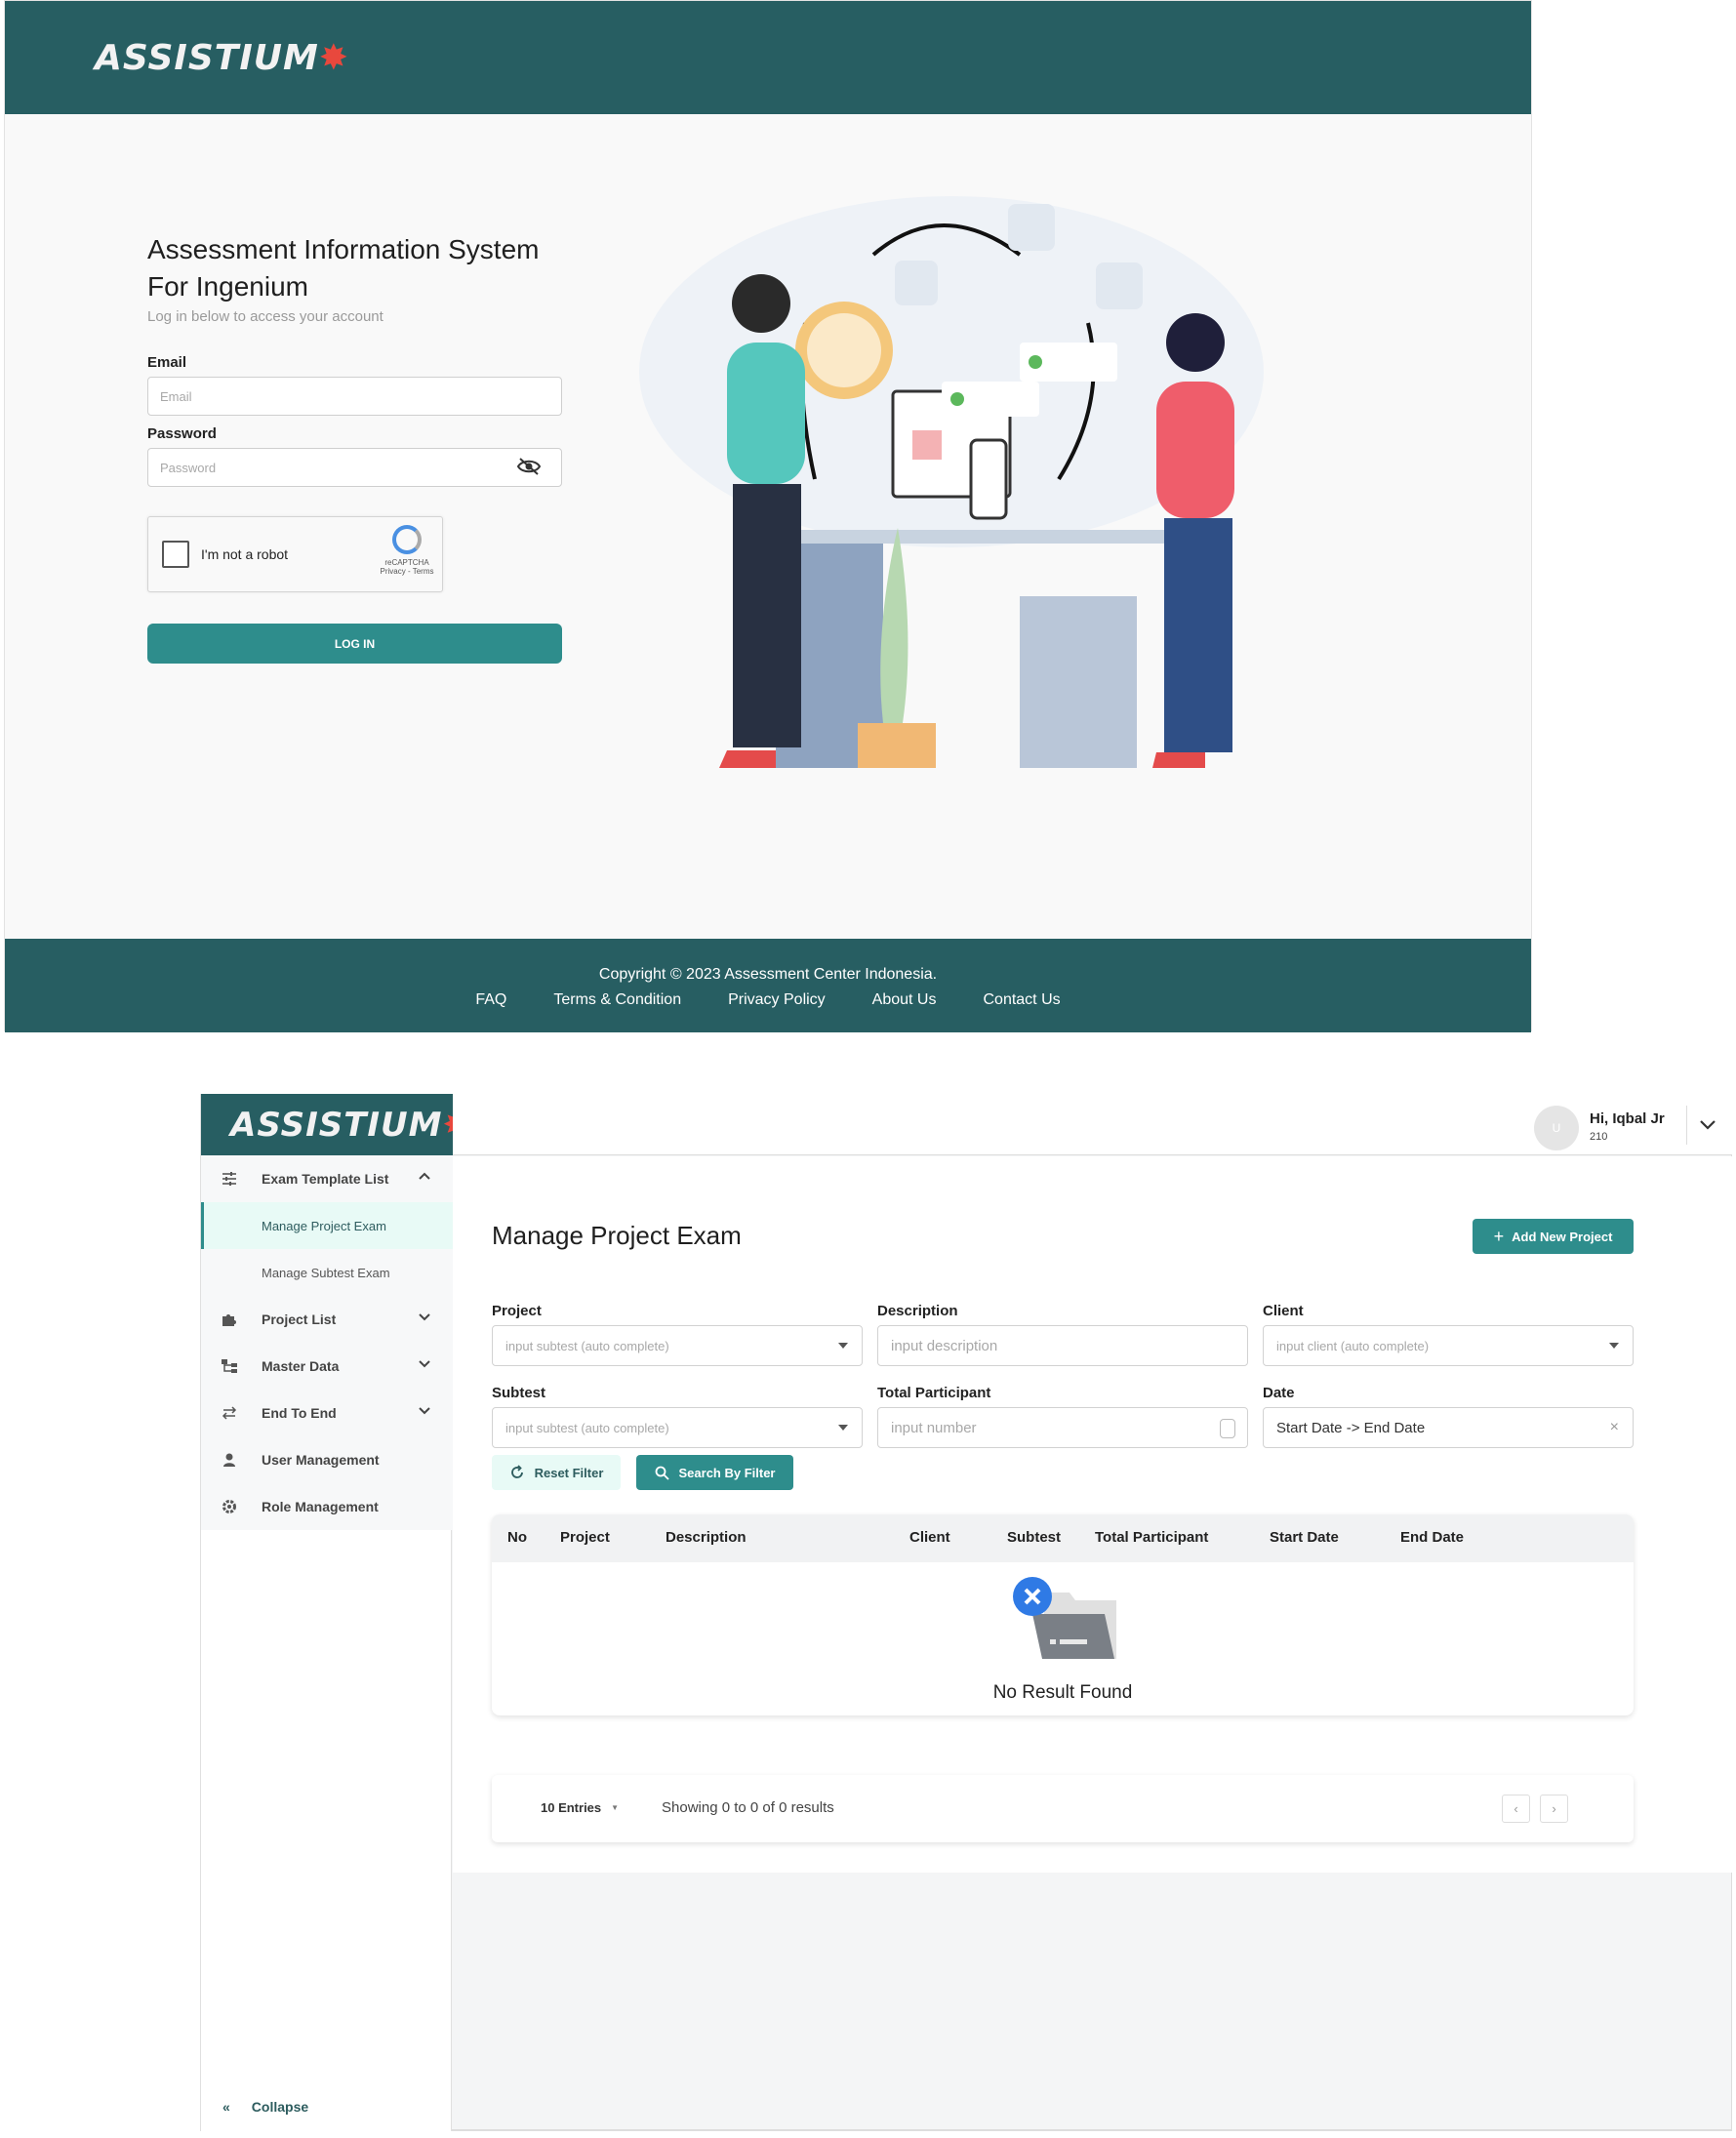  What do you see at coordinates (424, 1176) in the screenshot?
I see `chevron-up-icon` at bounding box center [424, 1176].